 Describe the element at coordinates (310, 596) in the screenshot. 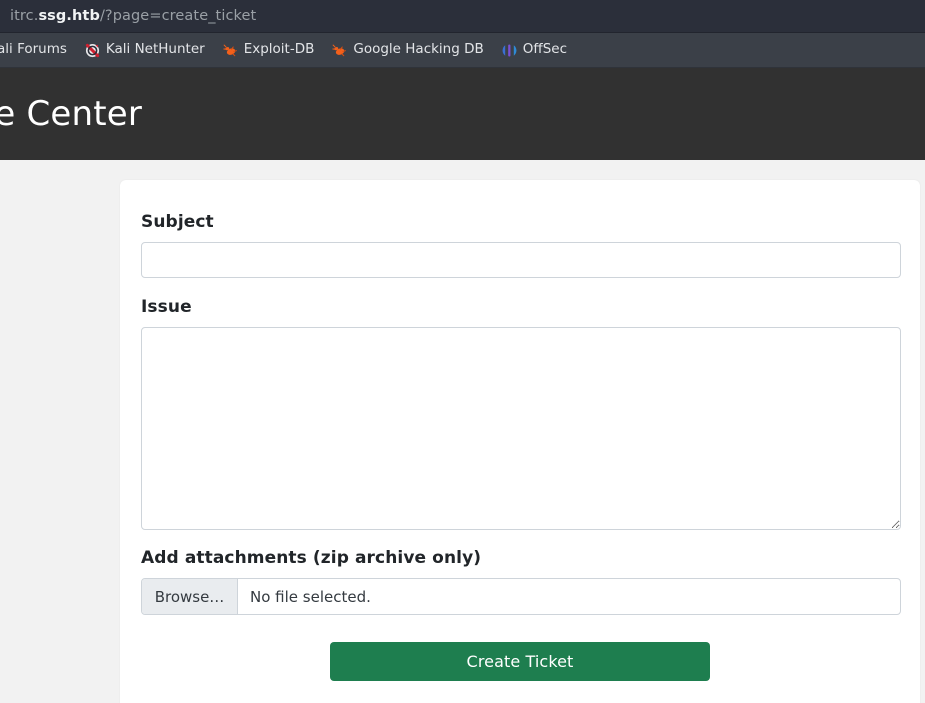

I see `file-status-text: No file selected.` at that location.